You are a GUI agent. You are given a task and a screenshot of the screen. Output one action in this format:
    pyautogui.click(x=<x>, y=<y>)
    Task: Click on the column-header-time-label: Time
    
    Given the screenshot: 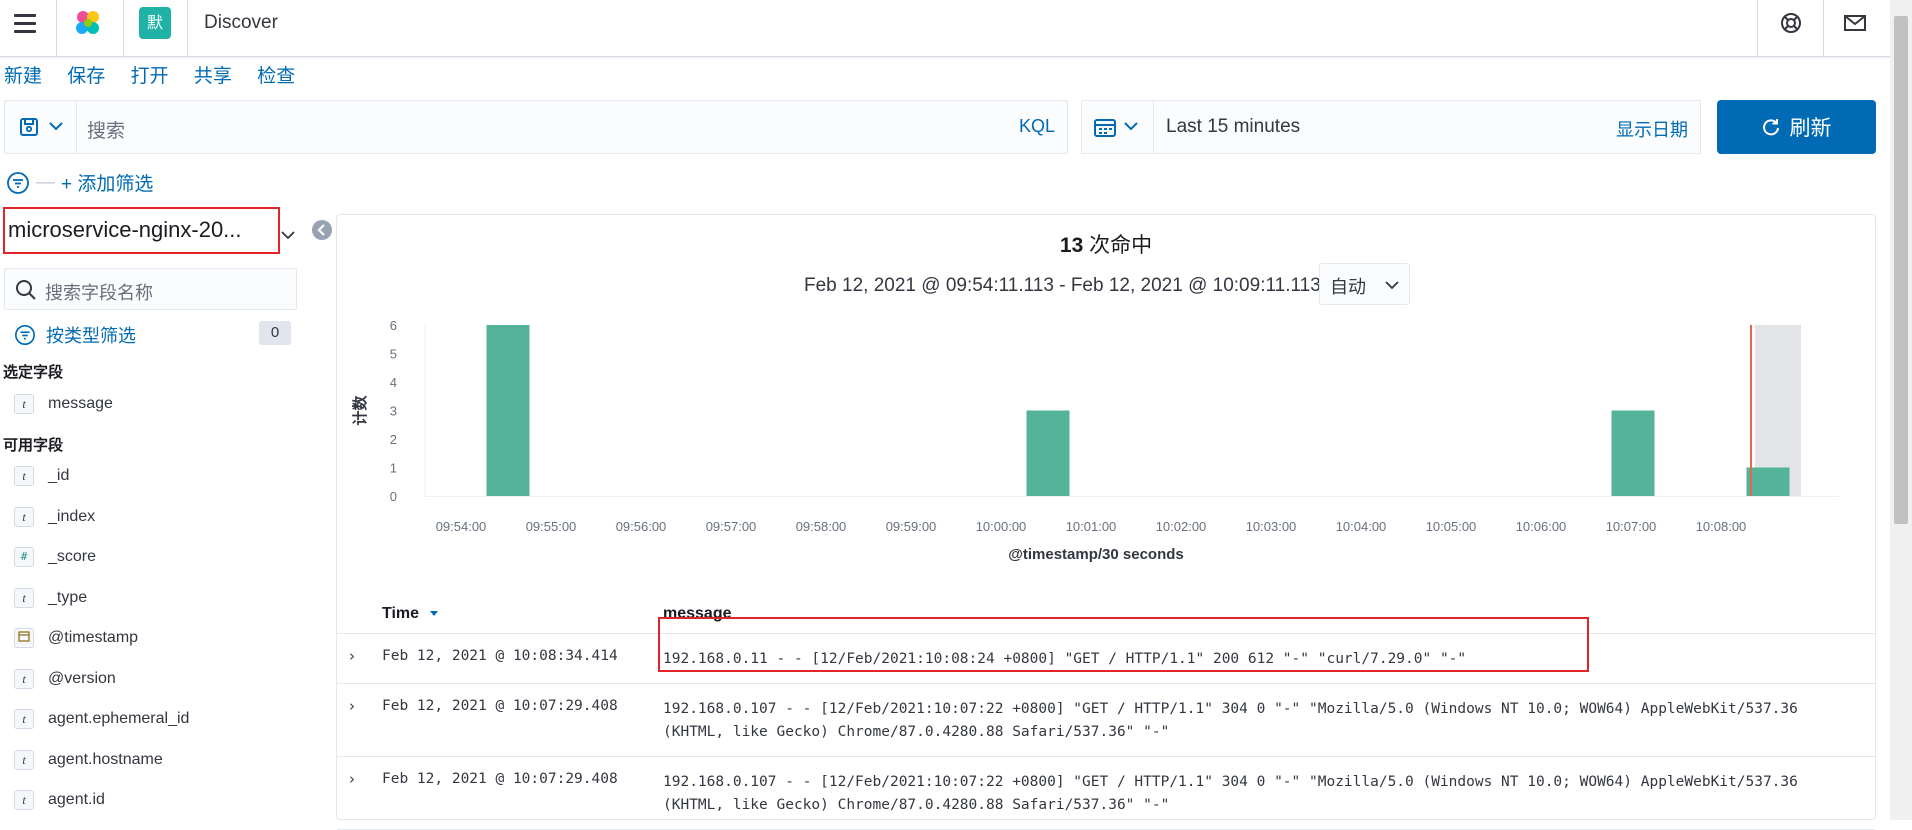 What is the action you would take?
    pyautogui.click(x=401, y=613)
    